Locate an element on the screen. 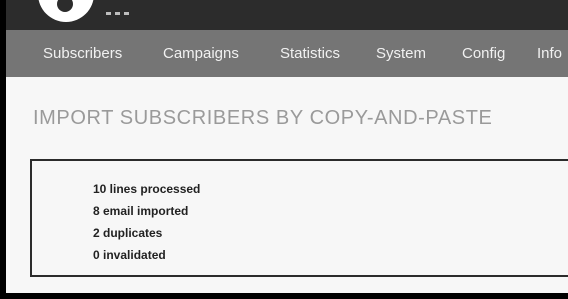 This screenshot has height=299, width=568. app-logo-icon is located at coordinates (66, 11).